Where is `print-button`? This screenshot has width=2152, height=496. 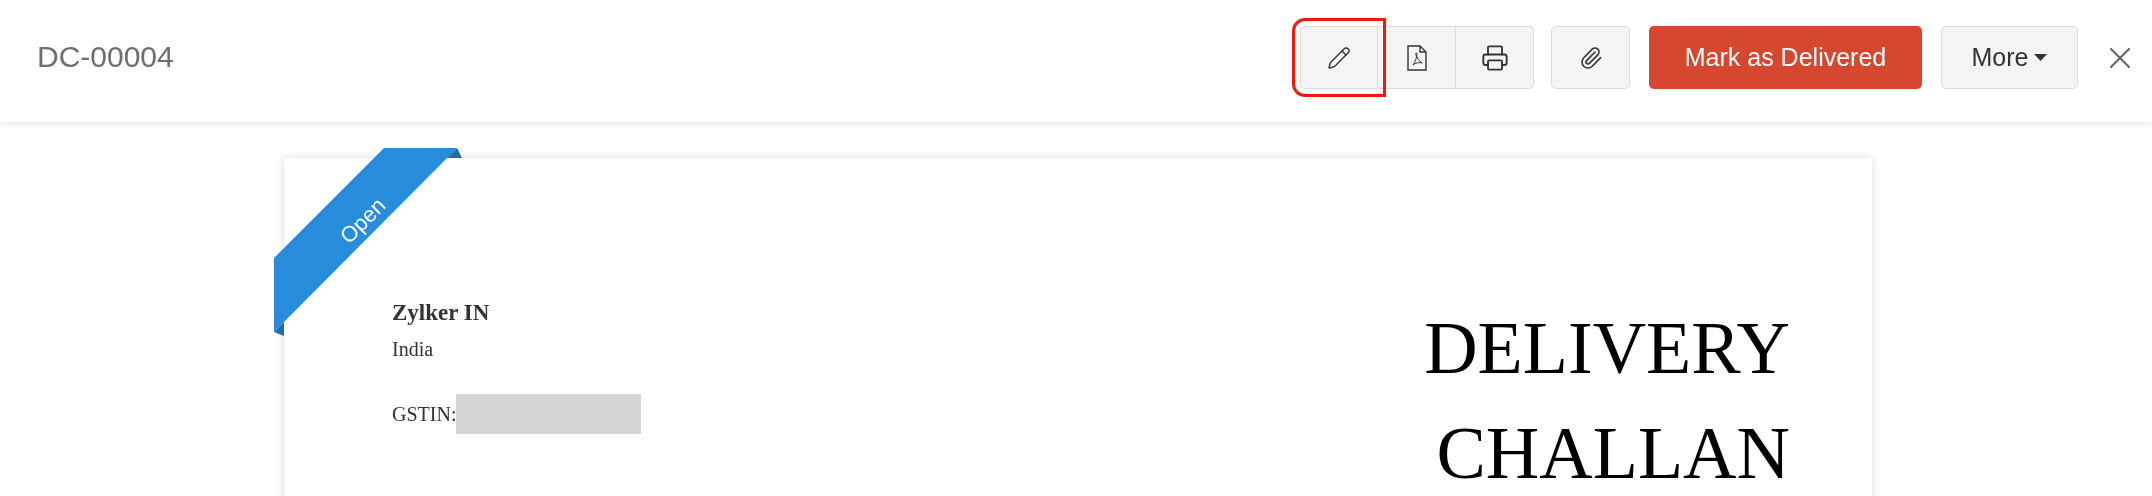
print-button is located at coordinates (1495, 57).